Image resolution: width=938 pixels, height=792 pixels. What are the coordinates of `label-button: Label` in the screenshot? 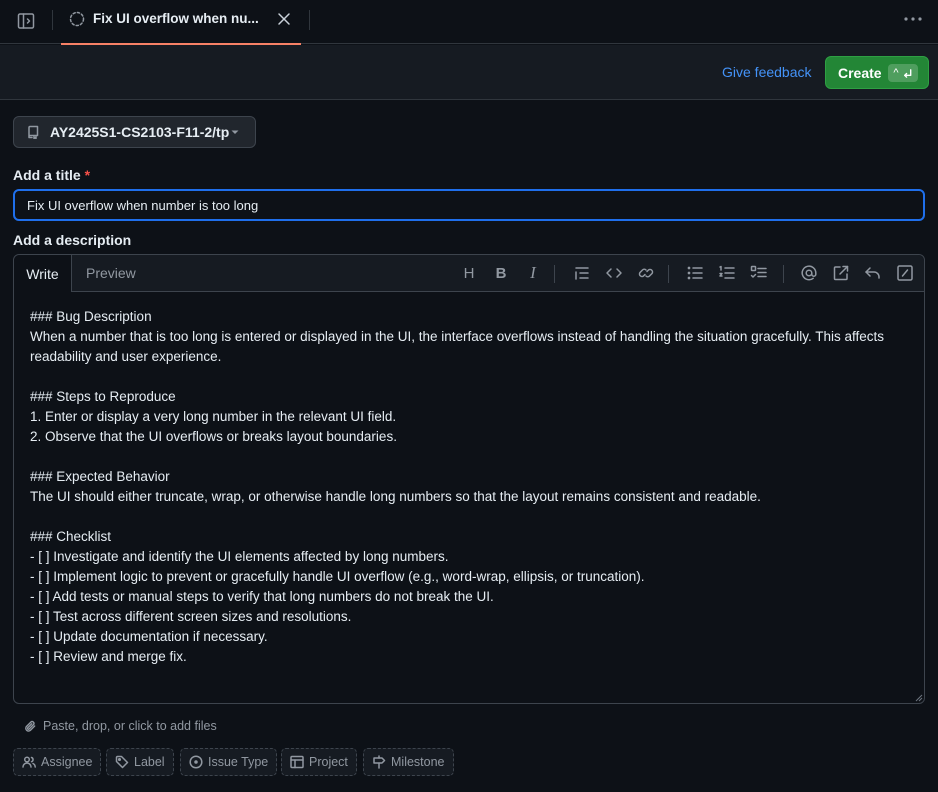 It's located at (140, 762).